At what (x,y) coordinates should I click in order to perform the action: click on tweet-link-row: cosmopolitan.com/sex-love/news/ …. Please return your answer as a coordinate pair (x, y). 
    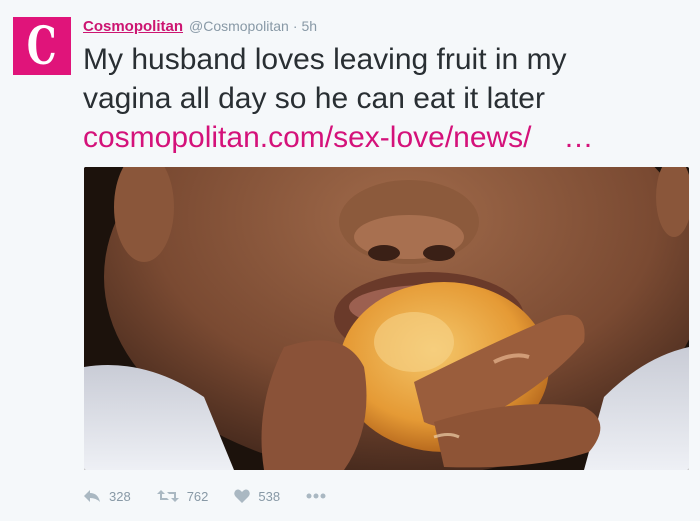
    Looking at the image, I should click on (383, 137).